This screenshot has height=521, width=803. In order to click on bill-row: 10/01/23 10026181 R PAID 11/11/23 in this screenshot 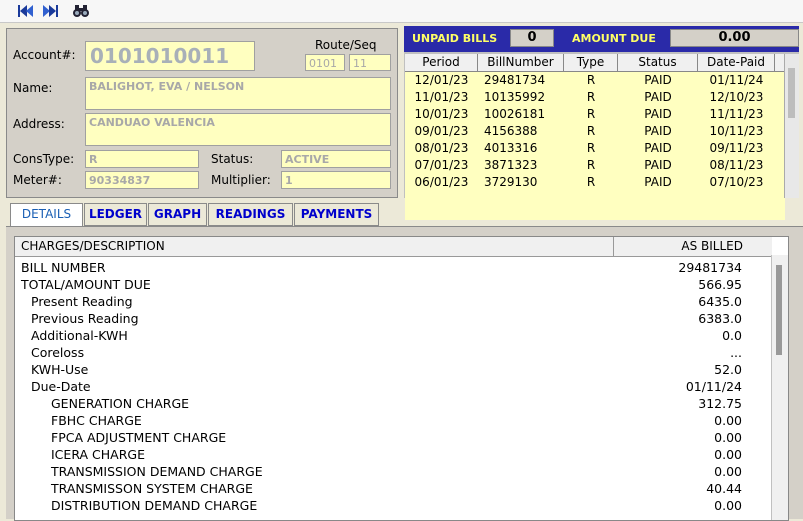, I will do `click(595, 114)`.